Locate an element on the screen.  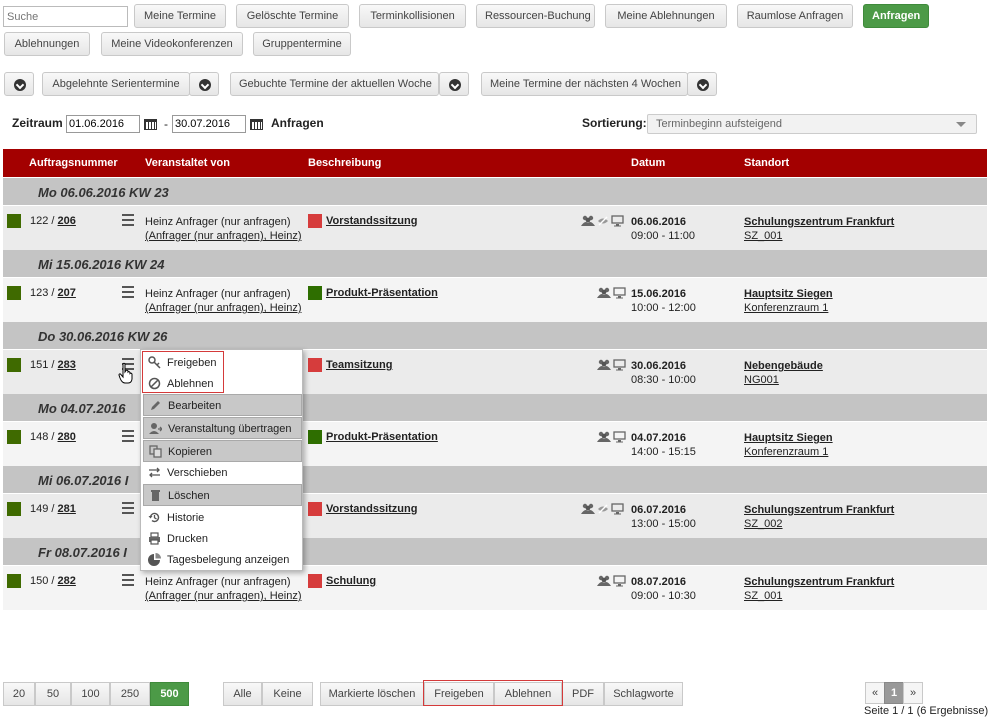
order-link: 282 is located at coordinates (67, 581).